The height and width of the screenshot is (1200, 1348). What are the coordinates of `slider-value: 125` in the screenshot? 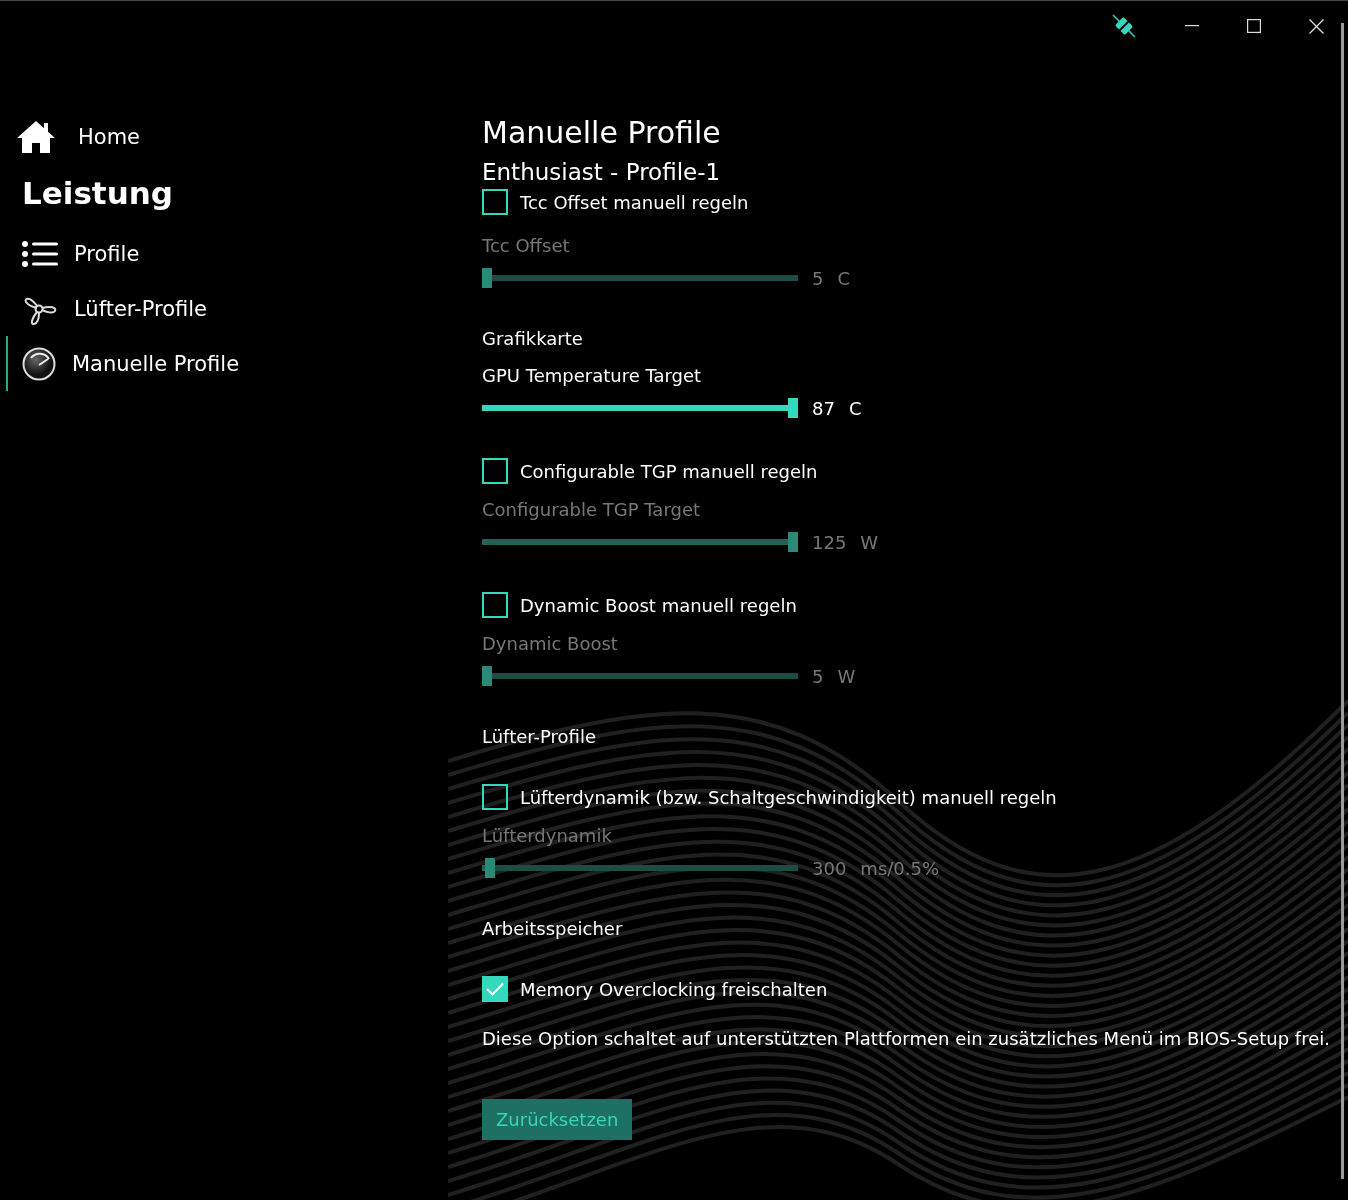 It's located at (829, 542).